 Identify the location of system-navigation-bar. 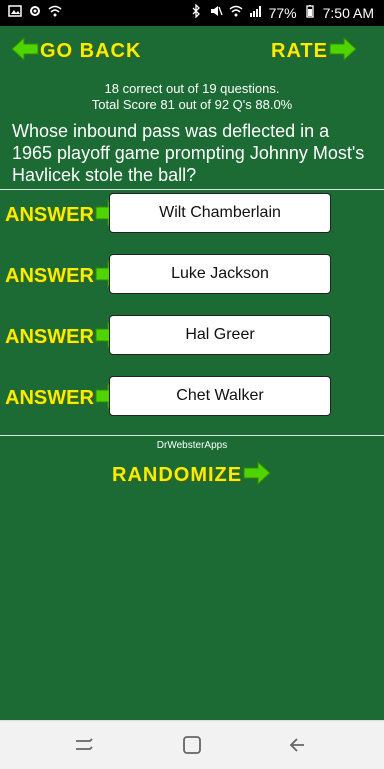
(192, 744).